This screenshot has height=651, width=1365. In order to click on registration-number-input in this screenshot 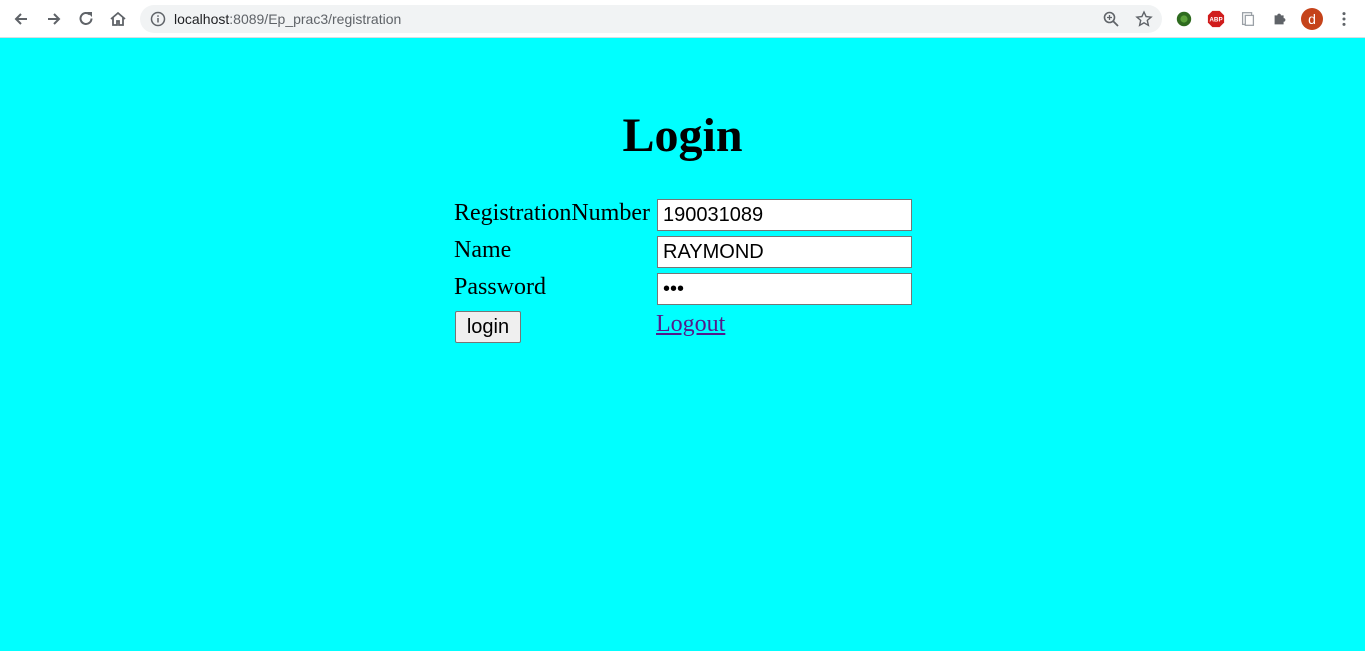, I will do `click(784, 215)`.